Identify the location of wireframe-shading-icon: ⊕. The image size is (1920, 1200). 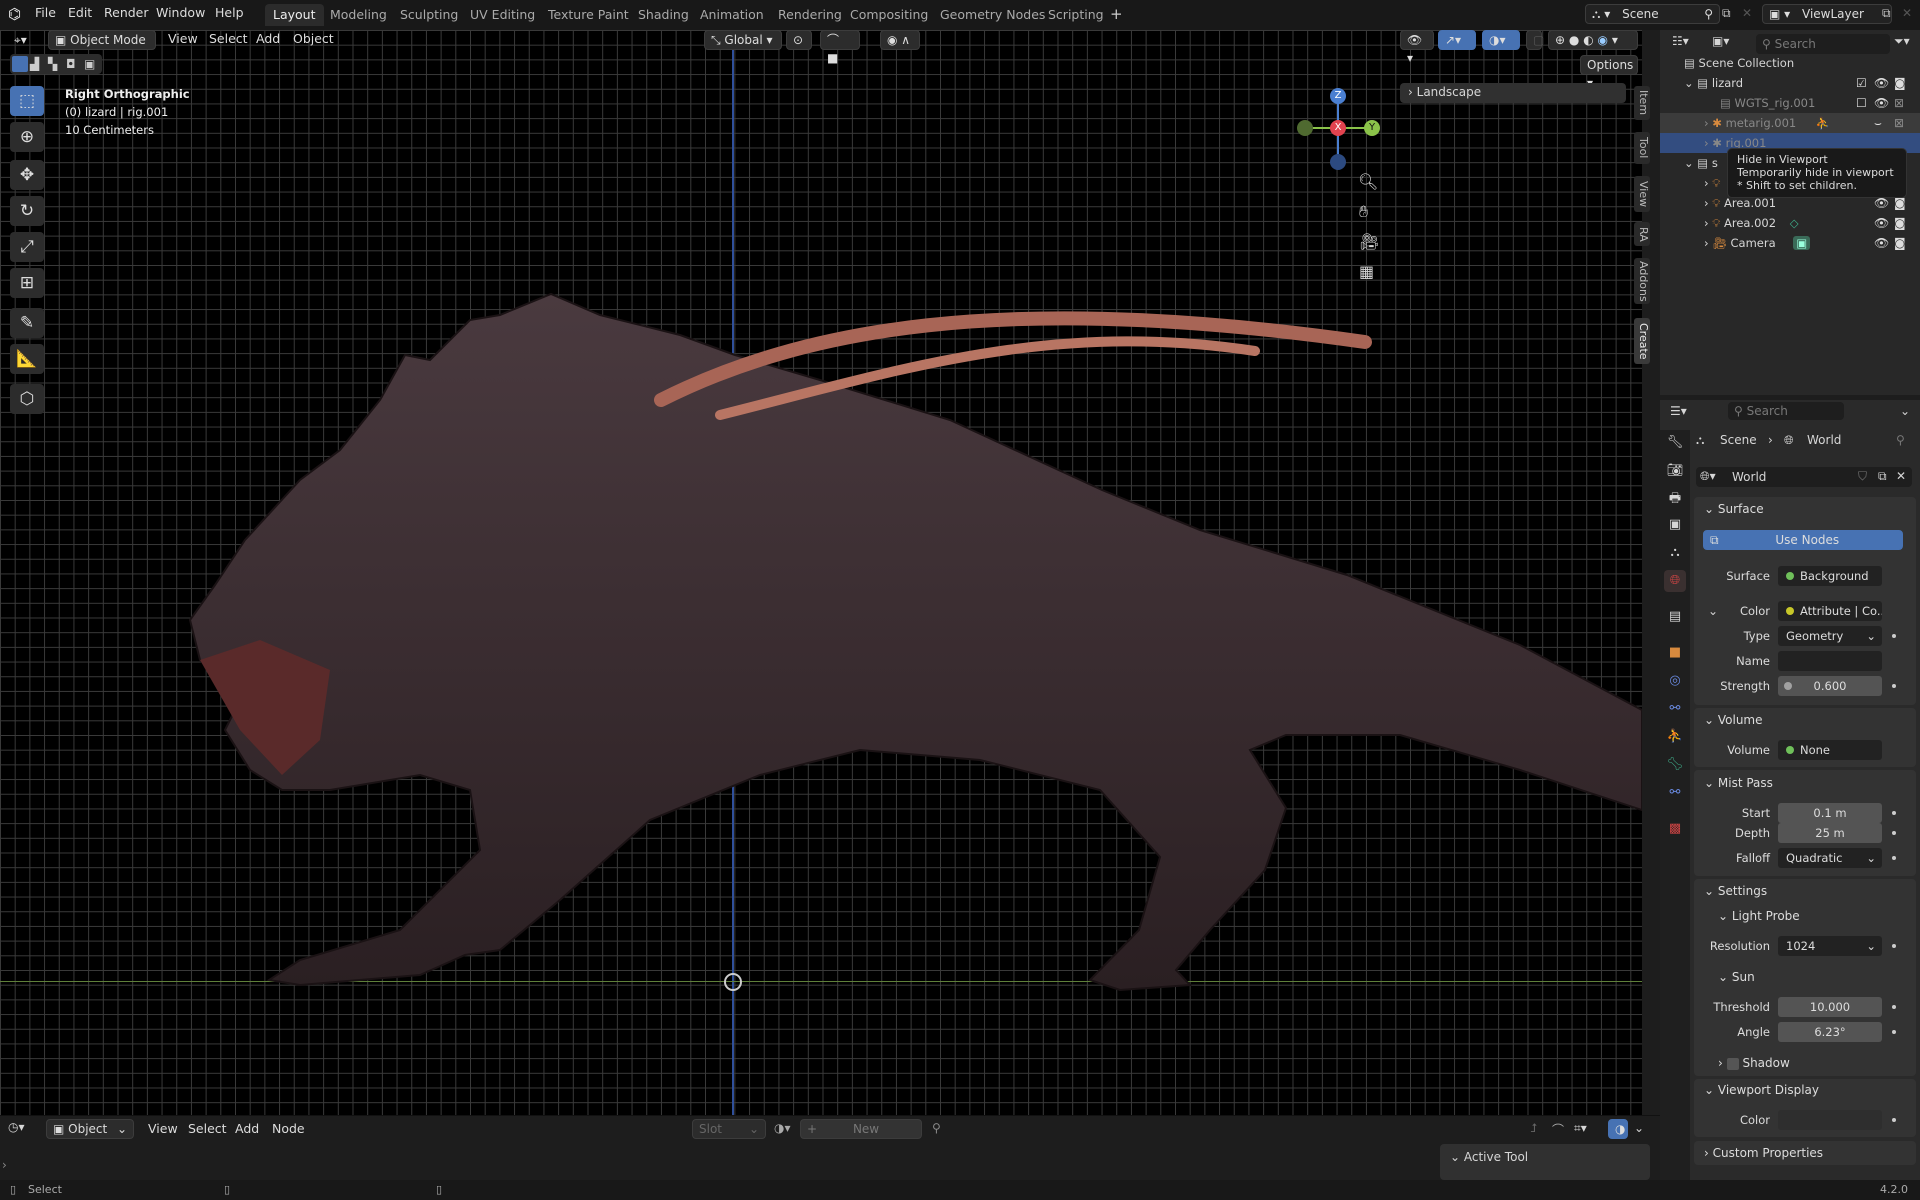
(1560, 40).